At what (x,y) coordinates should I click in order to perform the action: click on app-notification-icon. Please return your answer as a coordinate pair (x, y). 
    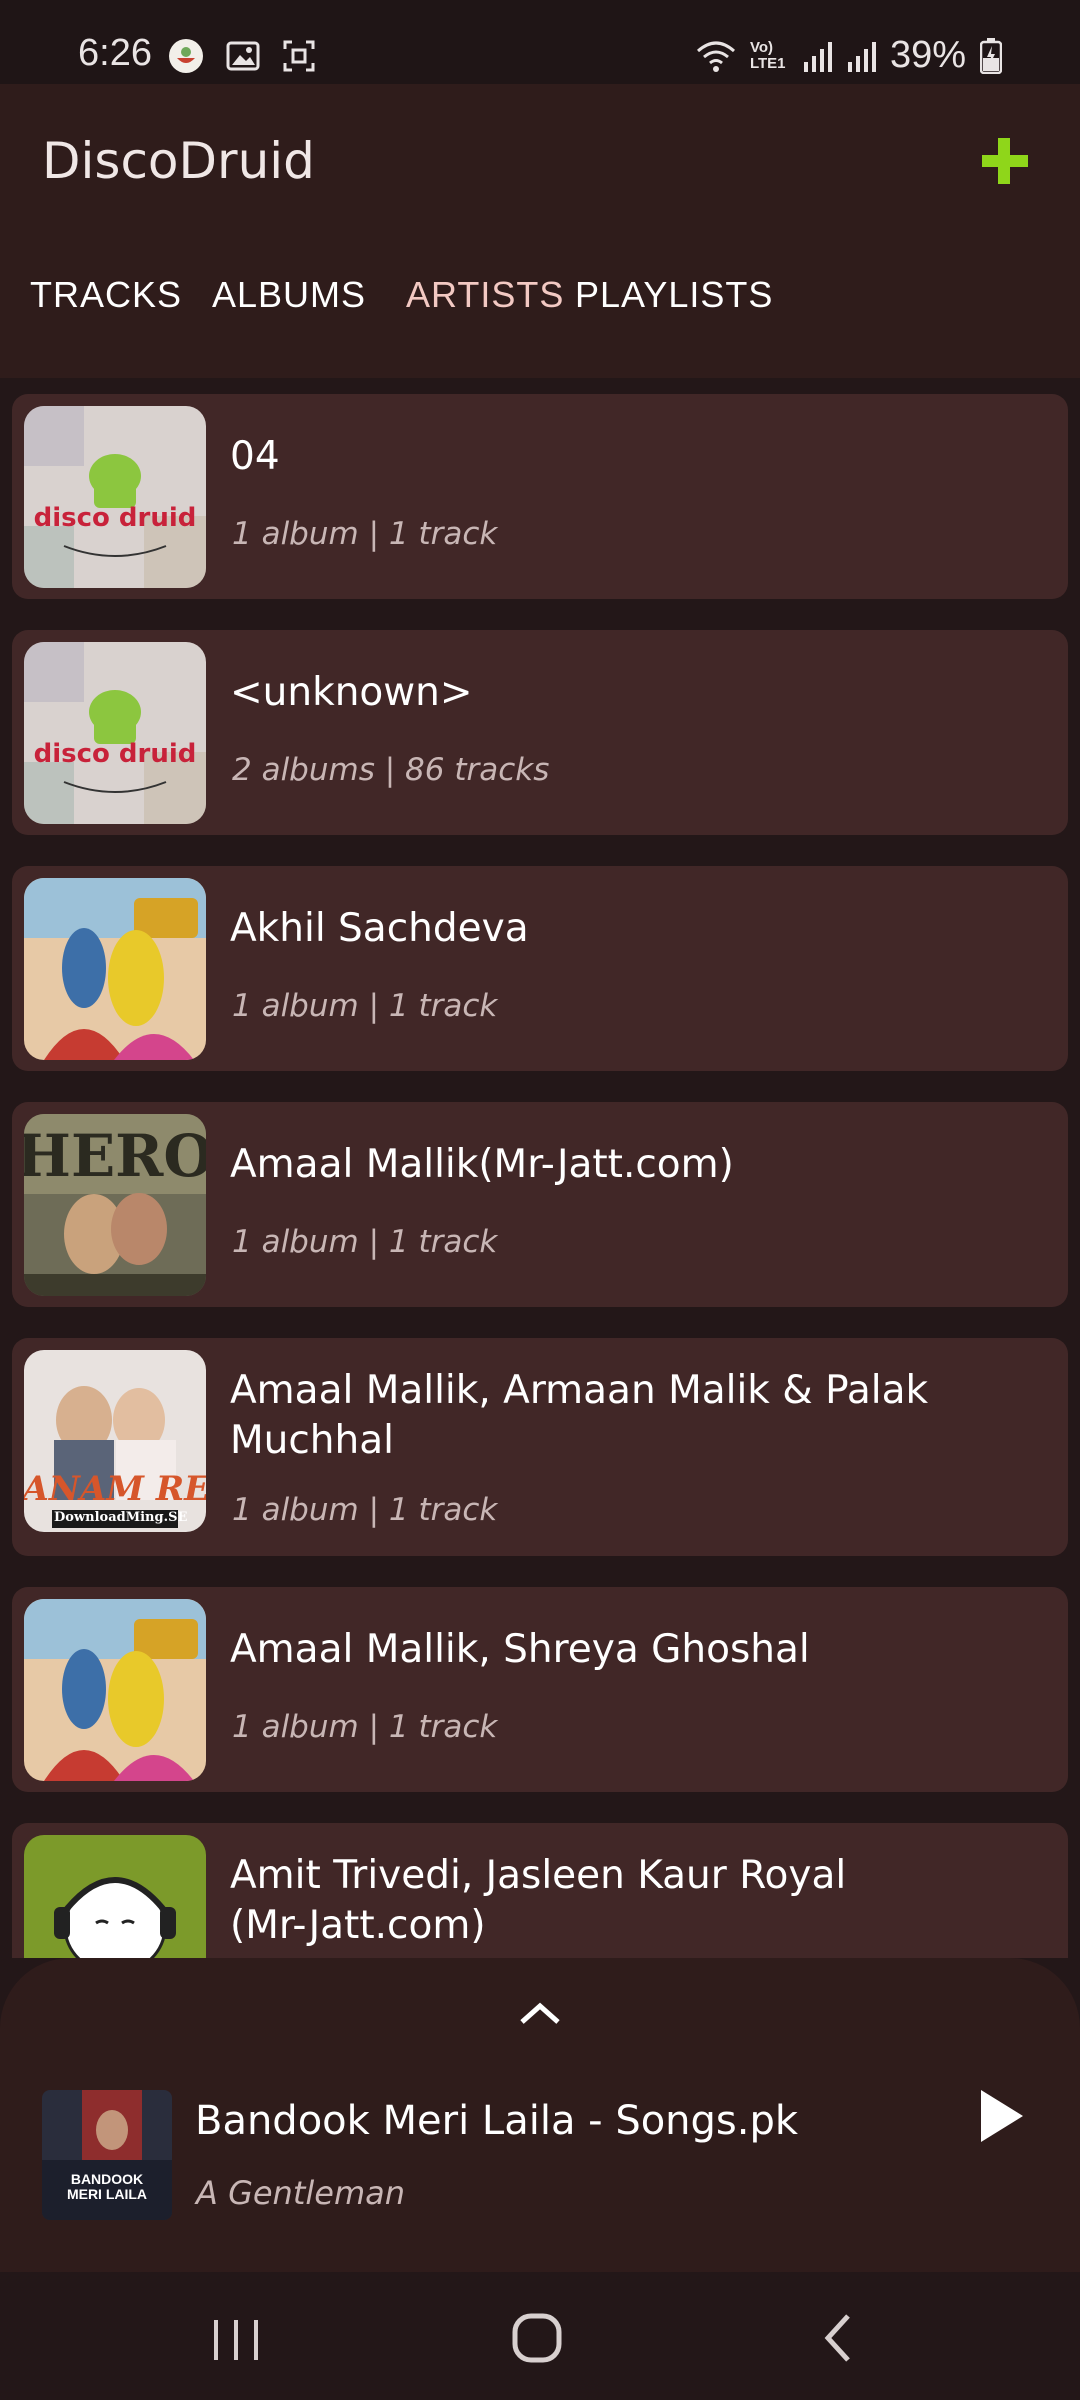
    Looking at the image, I should click on (186, 56).